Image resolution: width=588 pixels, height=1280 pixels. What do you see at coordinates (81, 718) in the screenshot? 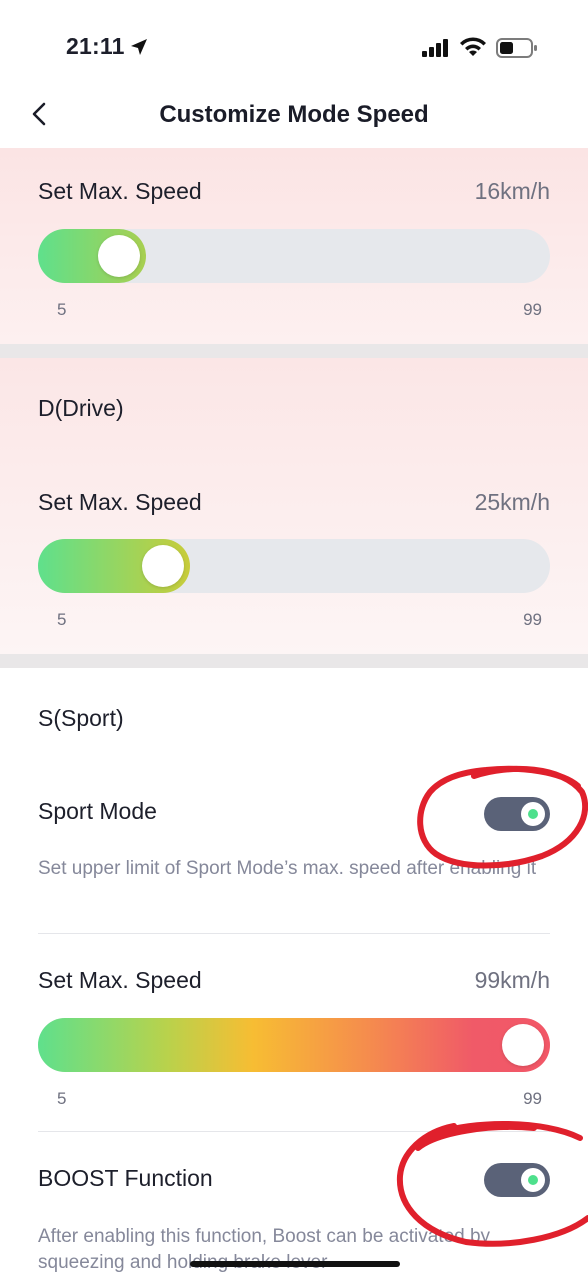
I see `sport-title: S(Sport)` at bounding box center [81, 718].